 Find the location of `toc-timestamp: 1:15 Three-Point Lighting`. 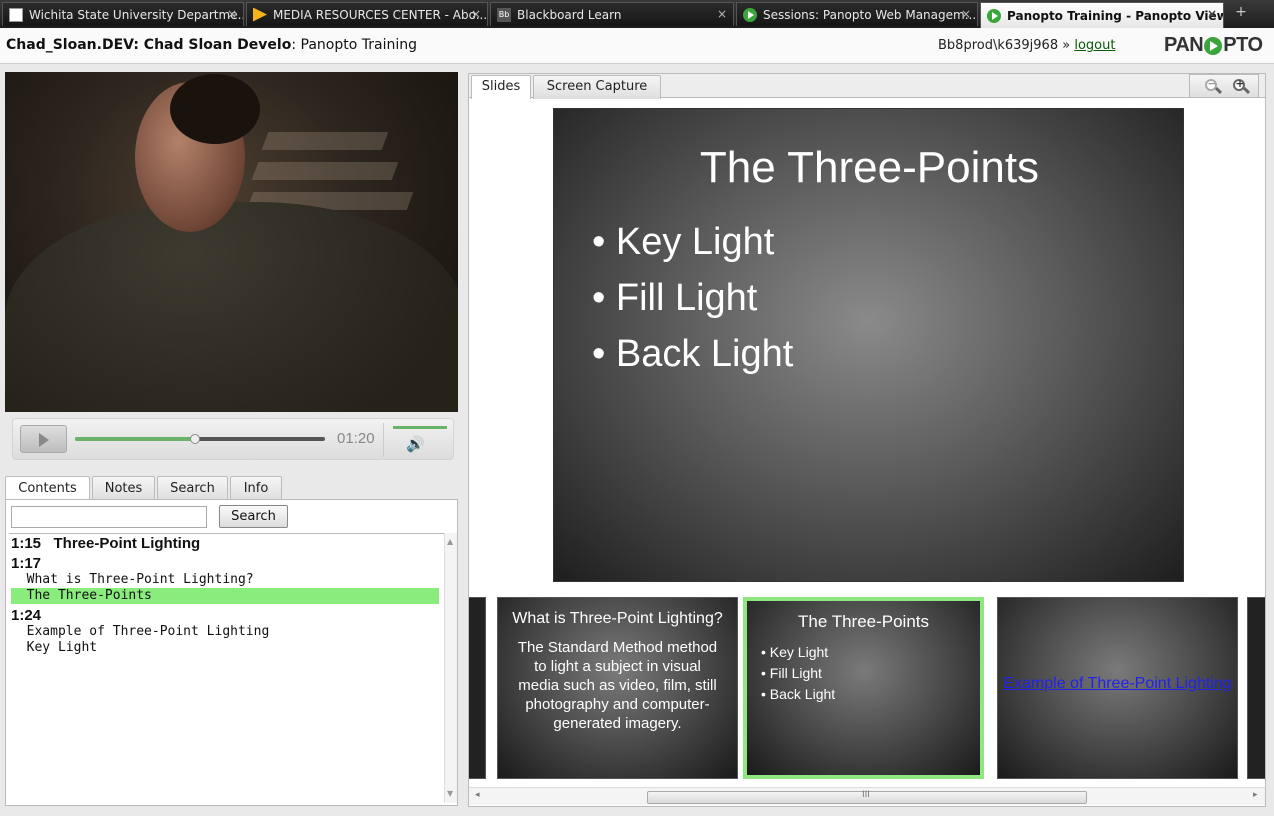

toc-timestamp: 1:15 Three-Point Lighting is located at coordinates (225, 544).